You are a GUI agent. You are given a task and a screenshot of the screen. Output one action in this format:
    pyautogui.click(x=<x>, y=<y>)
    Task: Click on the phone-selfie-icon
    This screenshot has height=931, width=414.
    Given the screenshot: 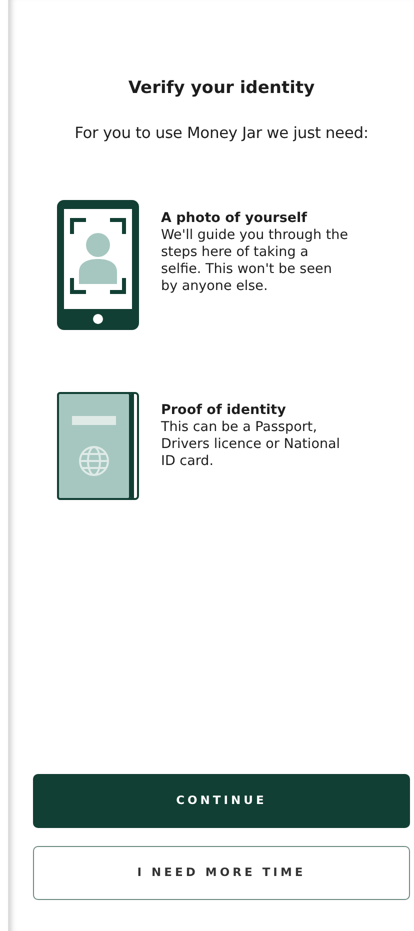 What is the action you would take?
    pyautogui.click(x=98, y=265)
    